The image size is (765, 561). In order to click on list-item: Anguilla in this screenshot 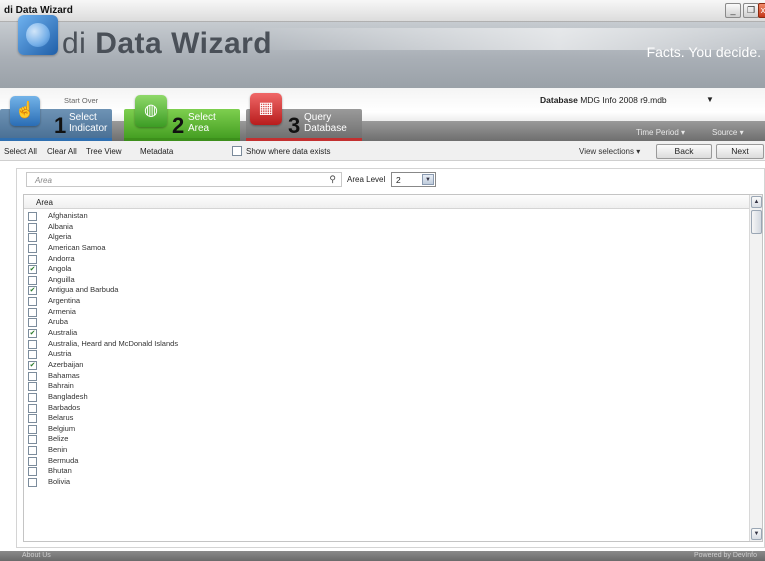, I will do `click(387, 280)`.